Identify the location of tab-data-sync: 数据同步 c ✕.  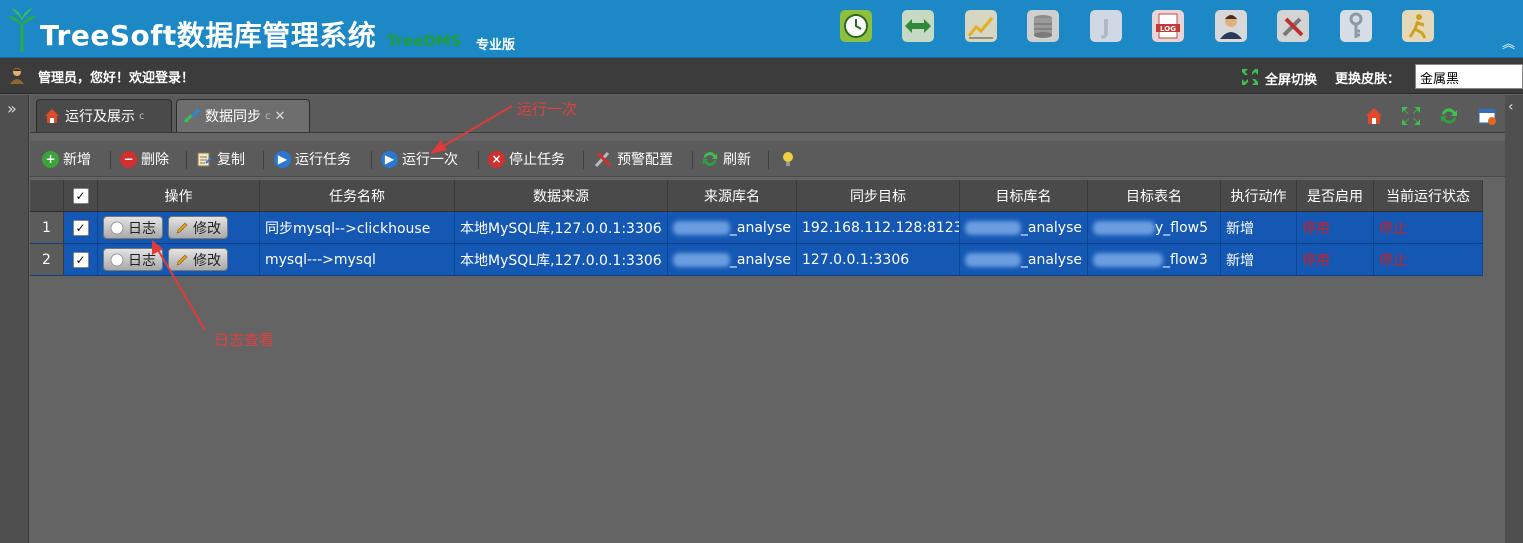
(243, 115).